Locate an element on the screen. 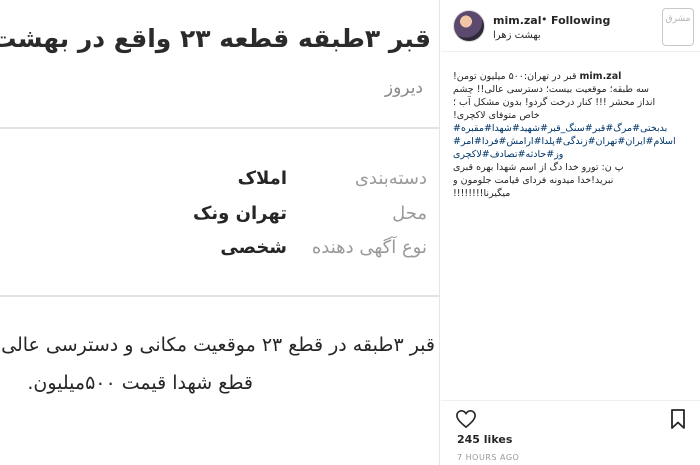  caption-text: قبر در تهران:۵۰۰ میلیون تومن! is located at coordinates (515, 76).